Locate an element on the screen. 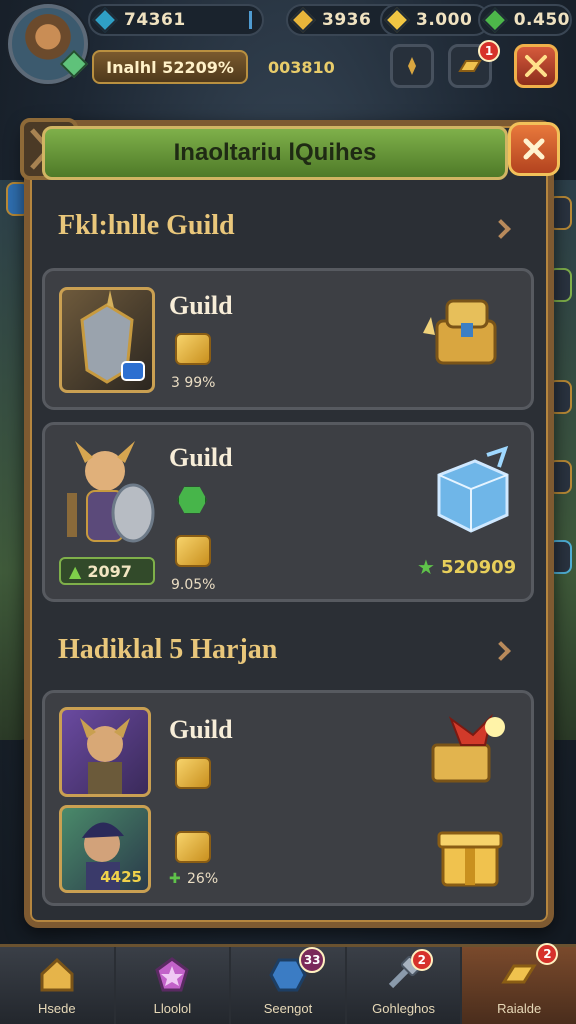 This screenshot has height=1024, width=576. nav-item-guild: Seengot 33 is located at coordinates (289, 985).